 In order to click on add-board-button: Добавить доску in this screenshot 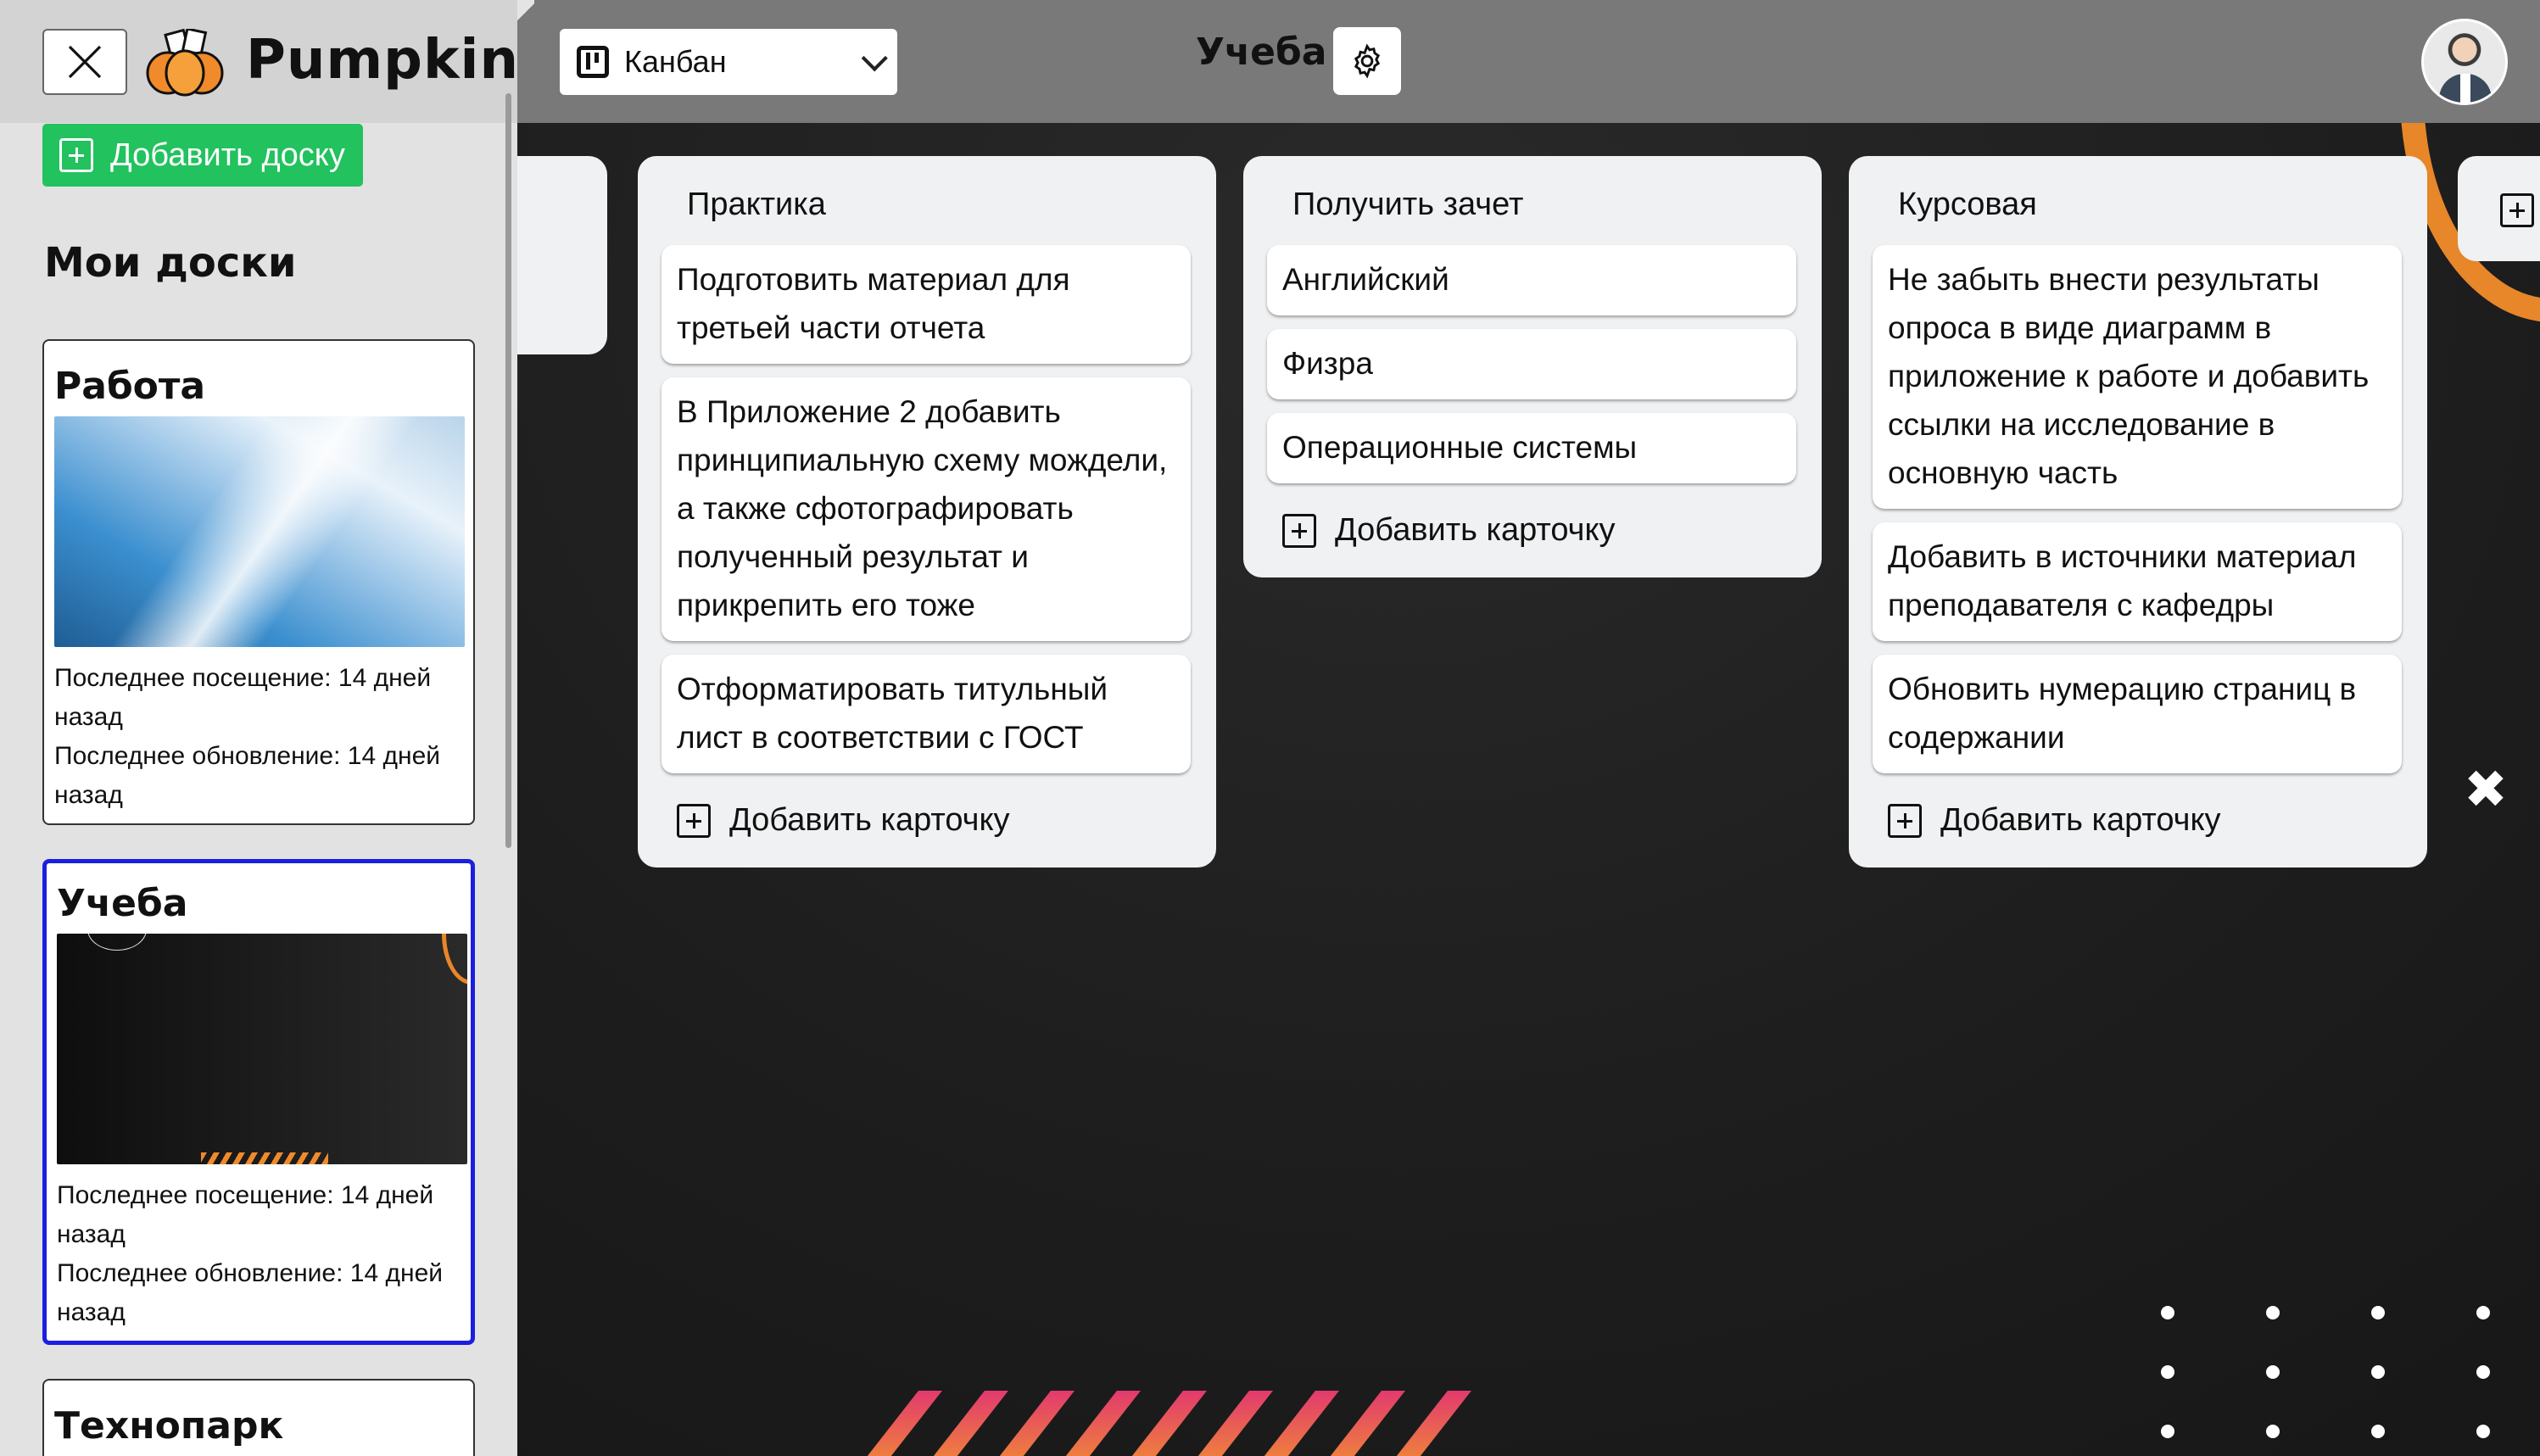, I will do `click(202, 155)`.